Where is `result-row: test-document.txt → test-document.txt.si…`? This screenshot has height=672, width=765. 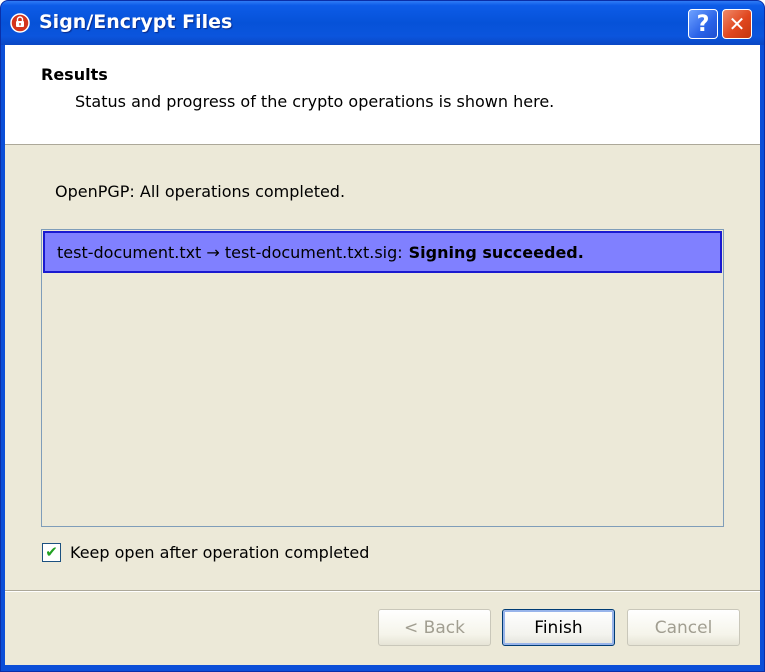
result-row: test-document.txt → test-document.txt.si… is located at coordinates (382, 252).